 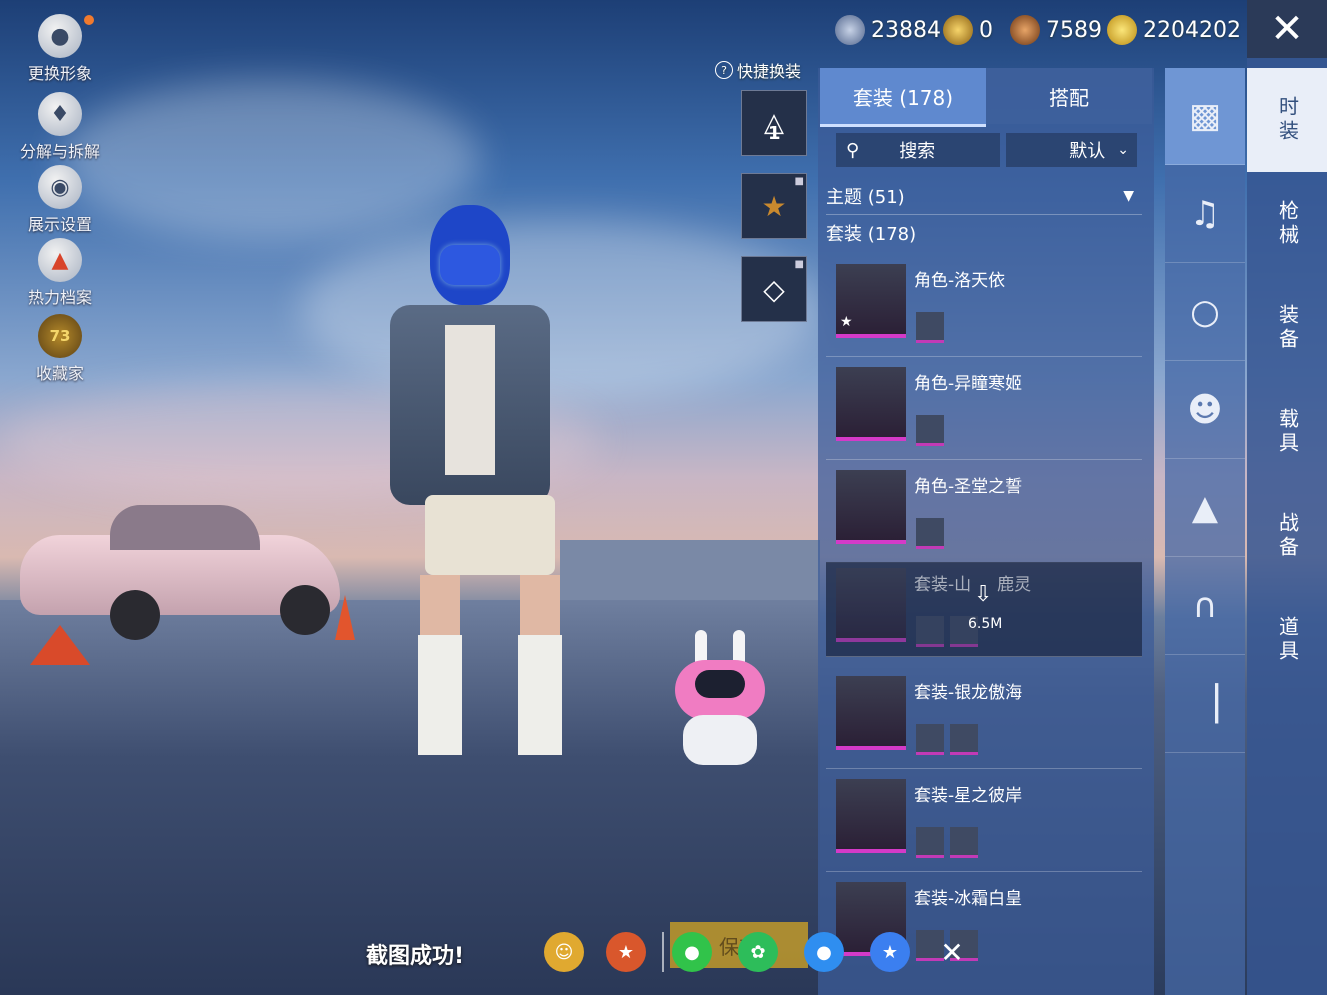 I want to click on share-wechat-button: ●, so click(x=692, y=952).